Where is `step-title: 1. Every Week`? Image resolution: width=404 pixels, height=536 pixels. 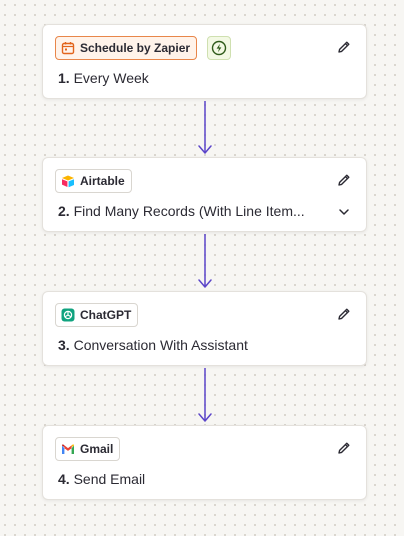
step-title: 1. Every Week is located at coordinates (192, 78).